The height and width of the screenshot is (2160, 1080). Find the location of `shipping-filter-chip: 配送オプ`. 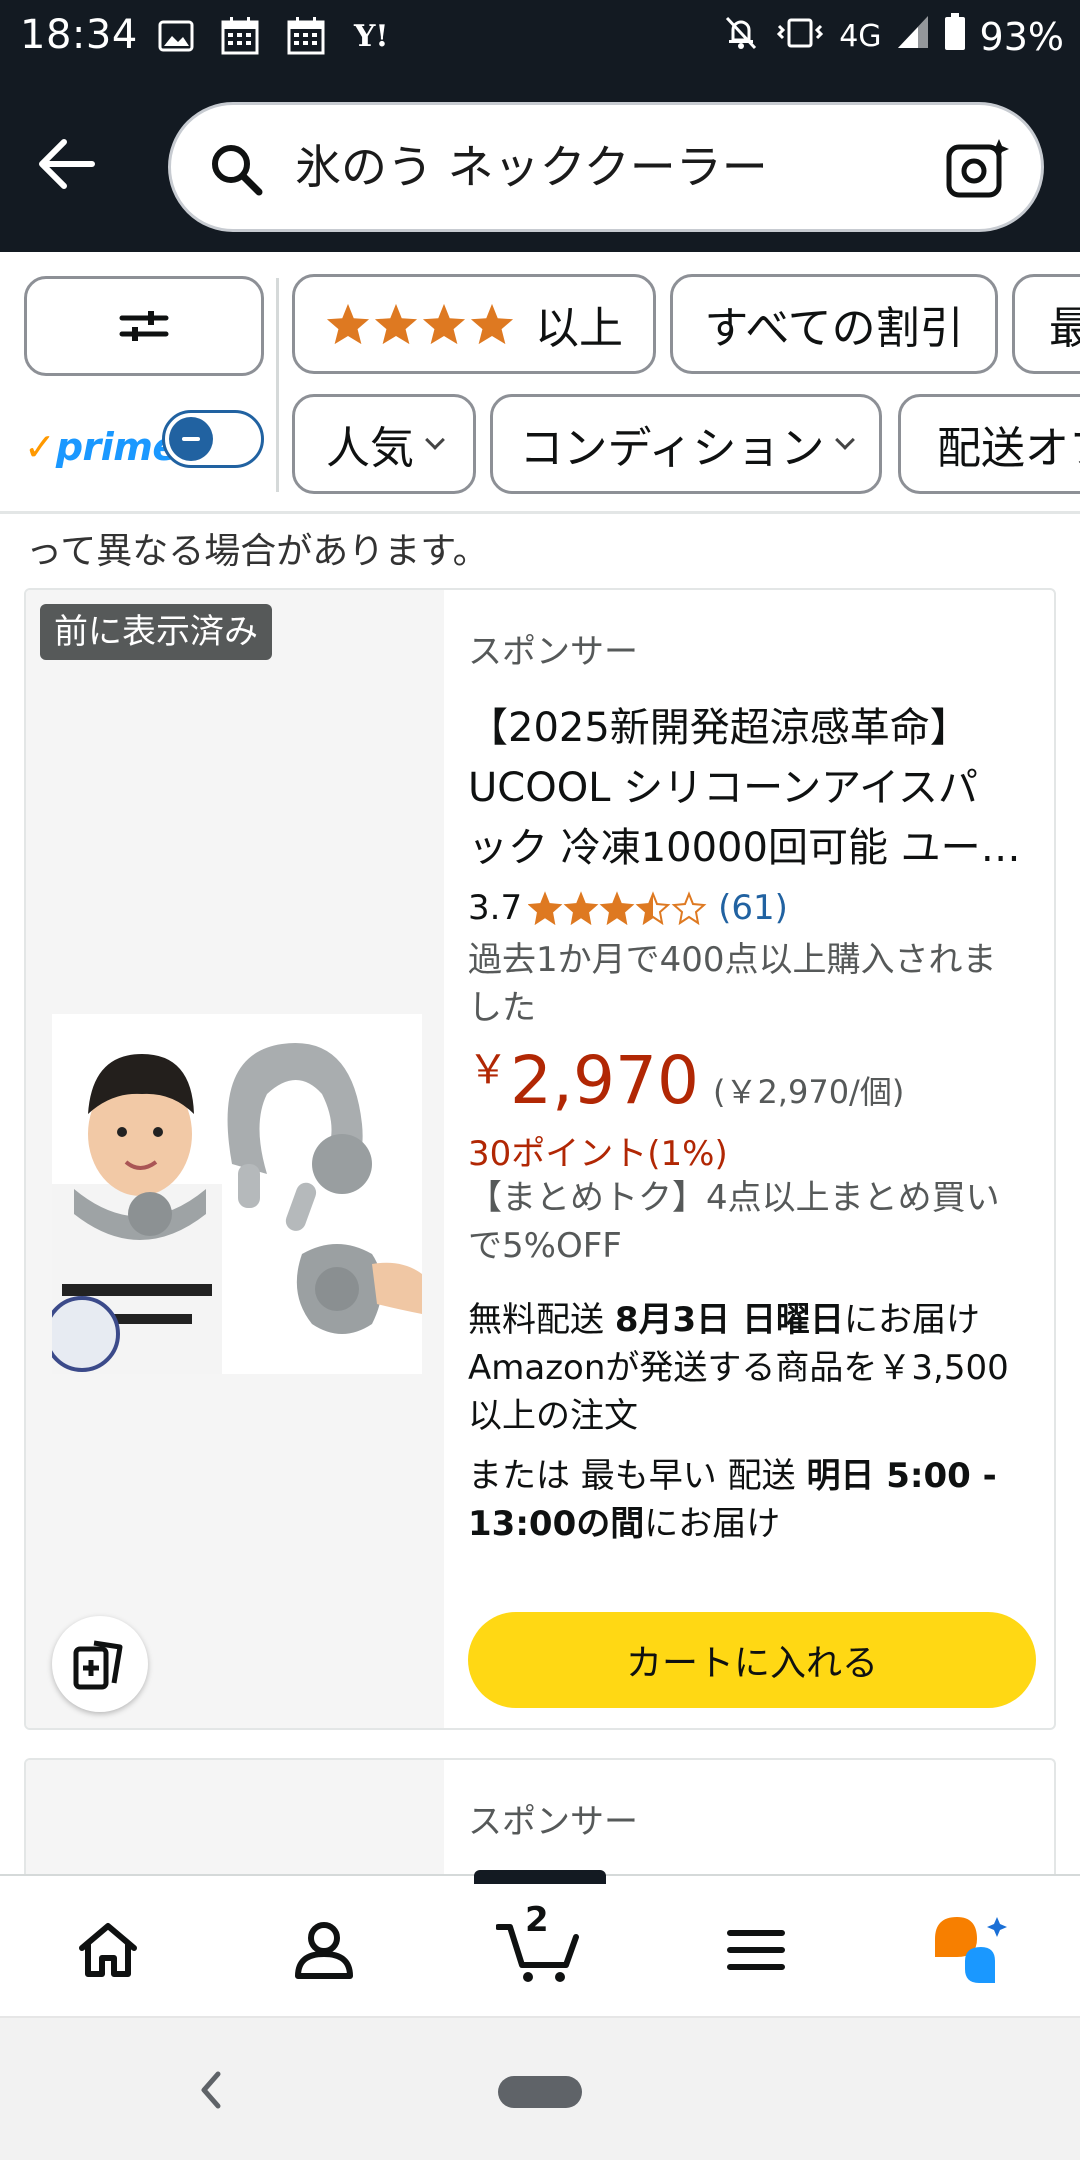

shipping-filter-chip: 配送オプ is located at coordinates (989, 444).